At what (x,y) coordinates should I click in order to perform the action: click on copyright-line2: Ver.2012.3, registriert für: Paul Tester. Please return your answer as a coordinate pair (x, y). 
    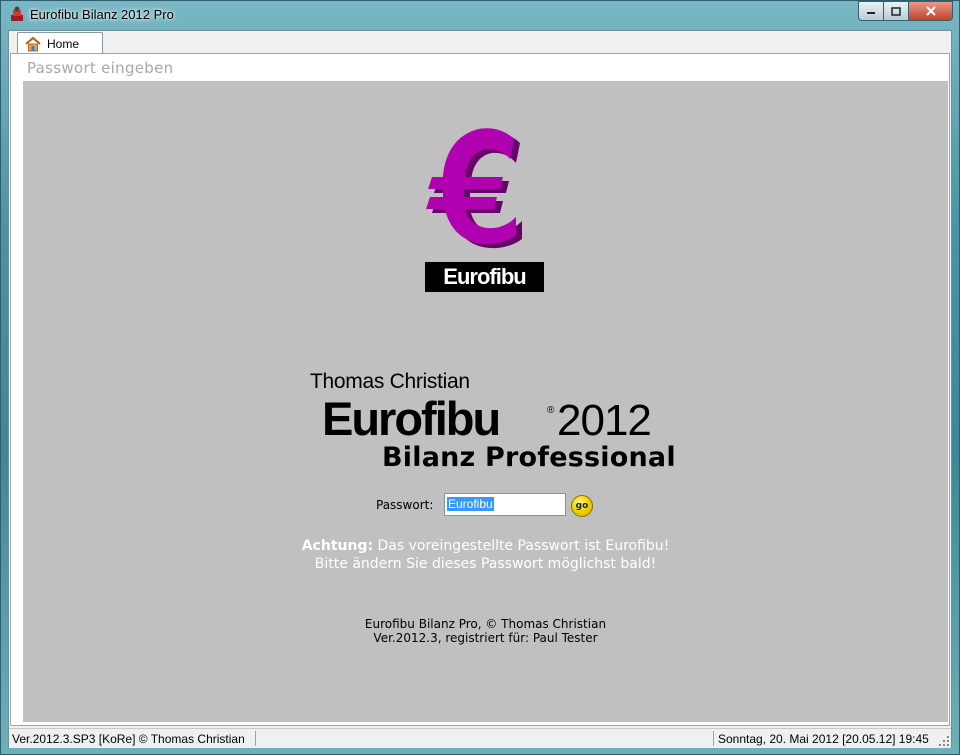
    Looking at the image, I should click on (485, 638).